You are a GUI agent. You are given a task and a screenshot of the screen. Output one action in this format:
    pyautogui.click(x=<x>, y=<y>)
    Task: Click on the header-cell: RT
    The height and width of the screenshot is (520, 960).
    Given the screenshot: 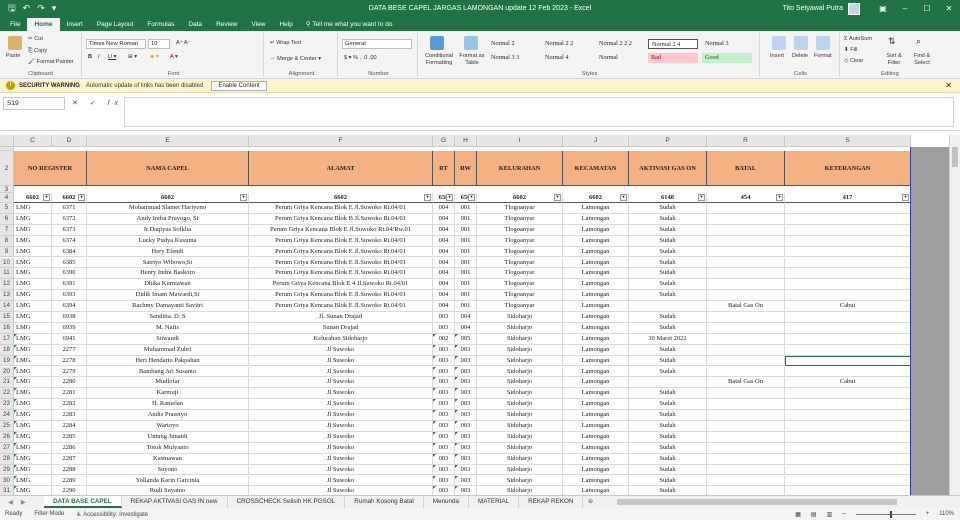 What is the action you would take?
    pyautogui.click(x=444, y=168)
    